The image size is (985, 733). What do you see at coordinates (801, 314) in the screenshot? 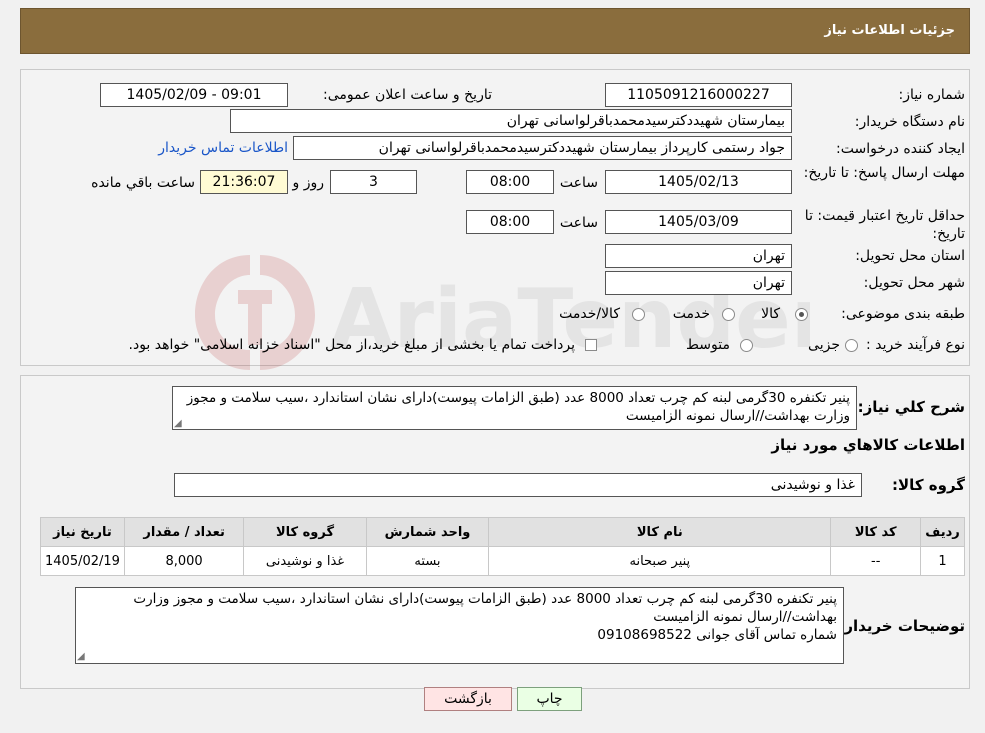
I see `category-goods-radio` at bounding box center [801, 314].